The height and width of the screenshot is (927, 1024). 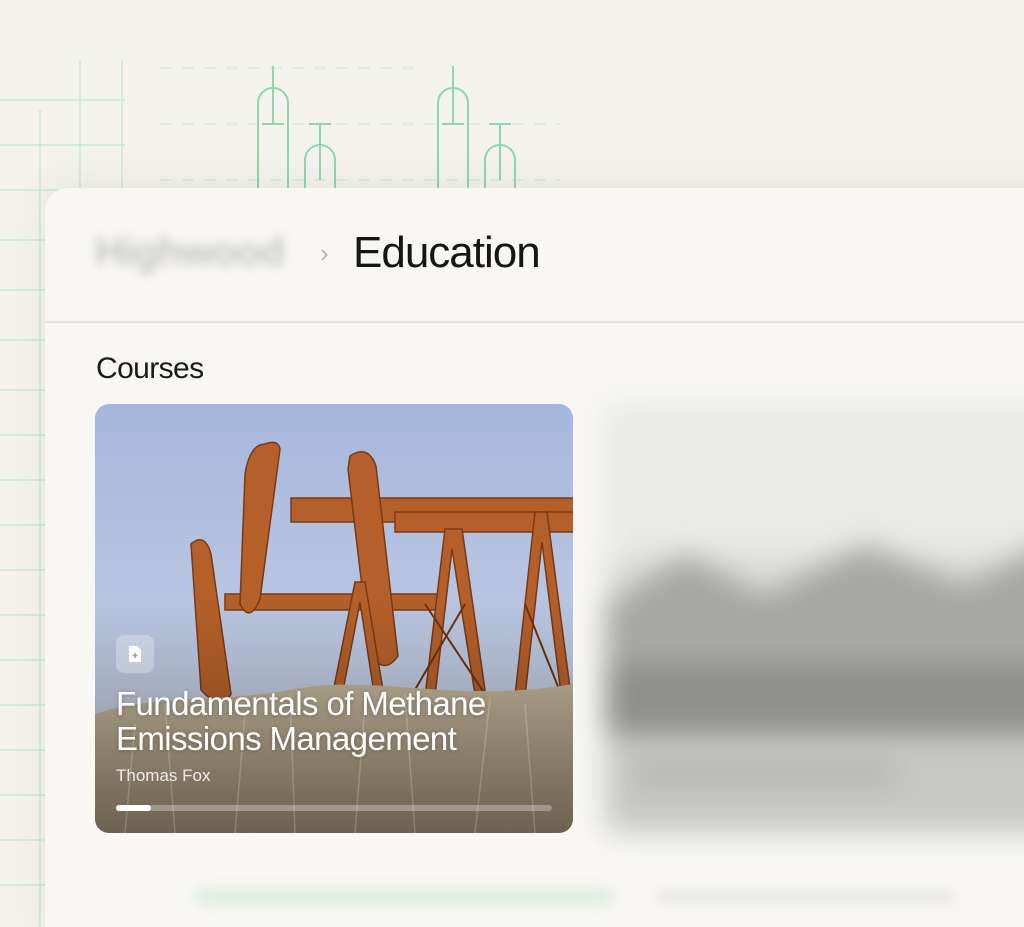 I want to click on section-title: Courses, so click(x=150, y=368).